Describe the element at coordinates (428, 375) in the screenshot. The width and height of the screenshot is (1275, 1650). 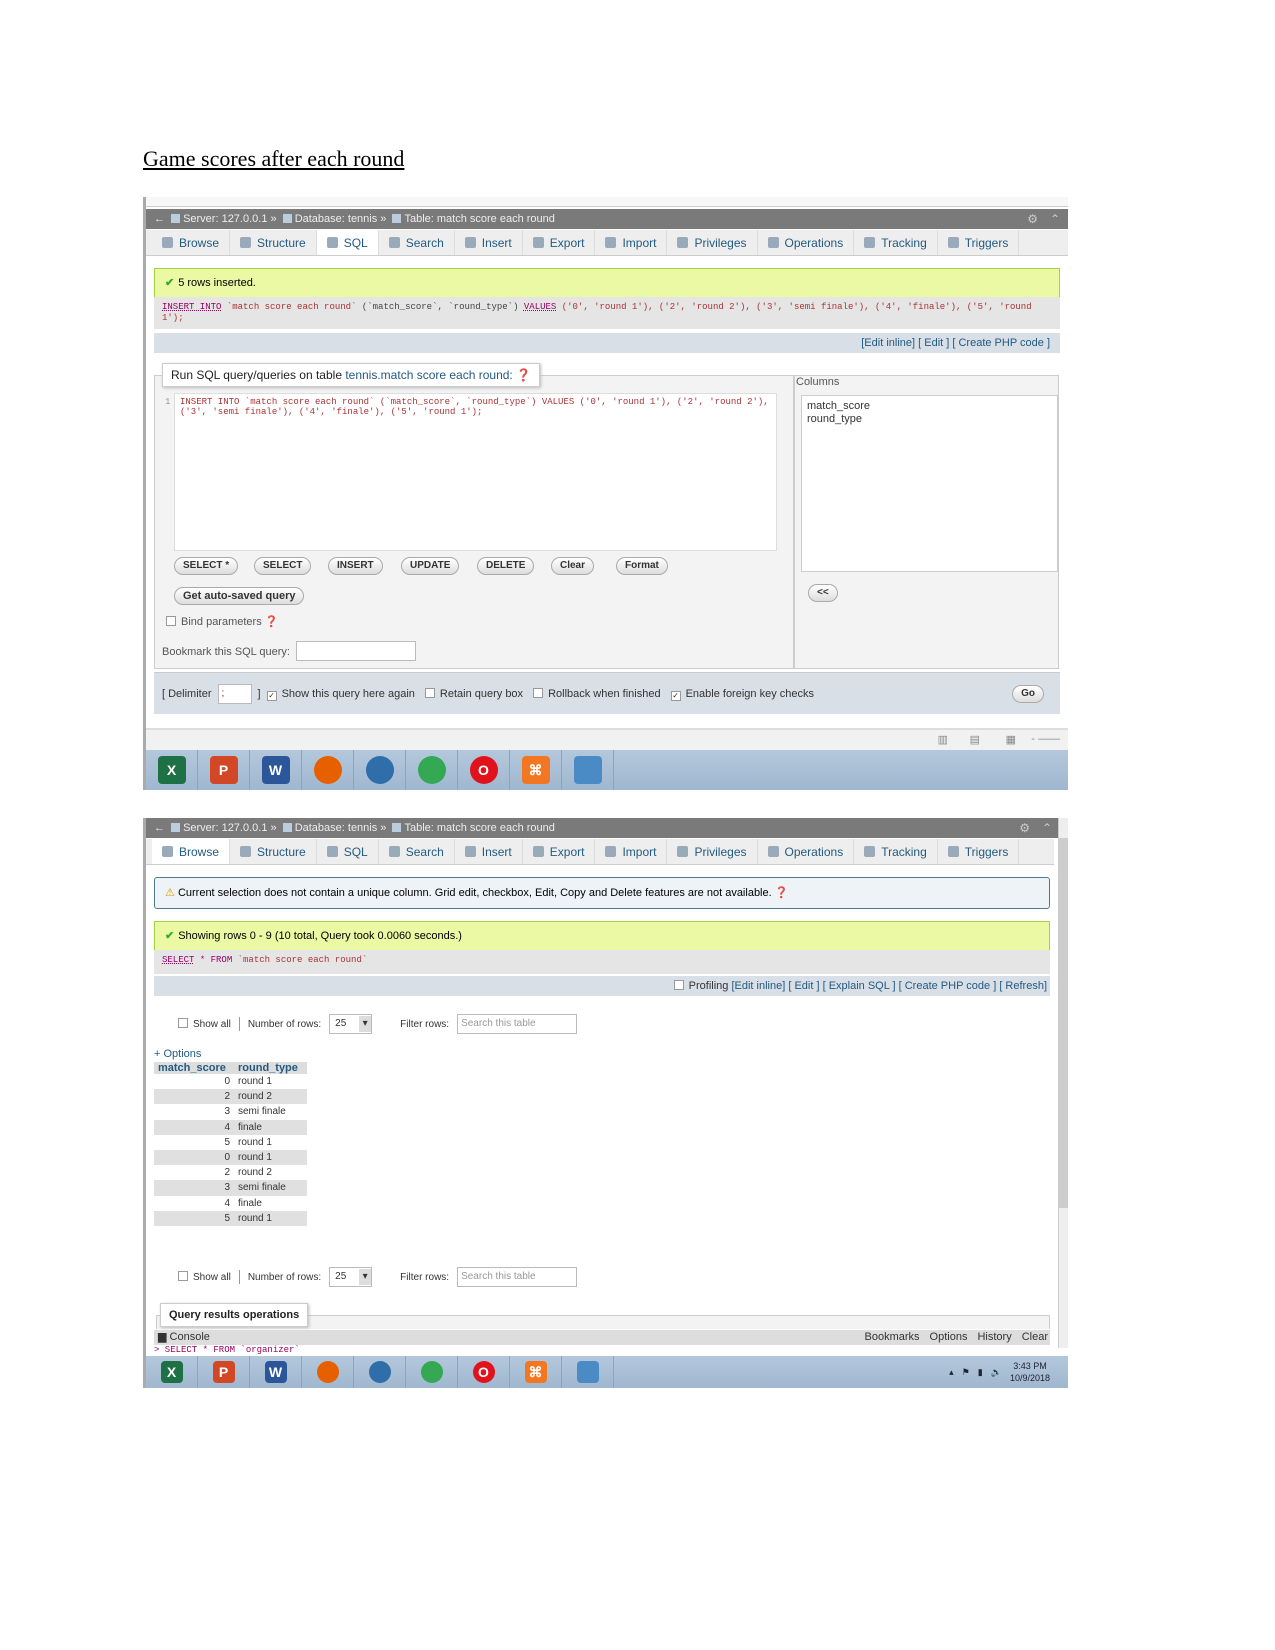
I see `legend-table-link: tennis.match score each round:` at that location.